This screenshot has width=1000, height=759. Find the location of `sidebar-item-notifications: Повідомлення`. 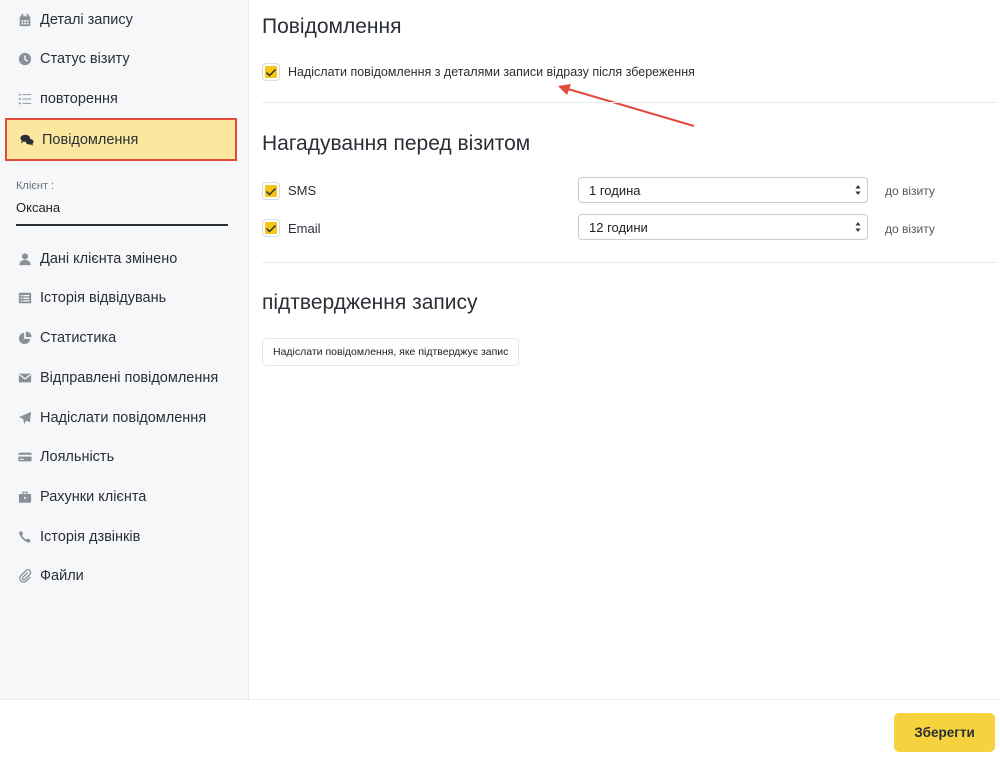

sidebar-item-notifications: Повідомлення is located at coordinates (121, 139).